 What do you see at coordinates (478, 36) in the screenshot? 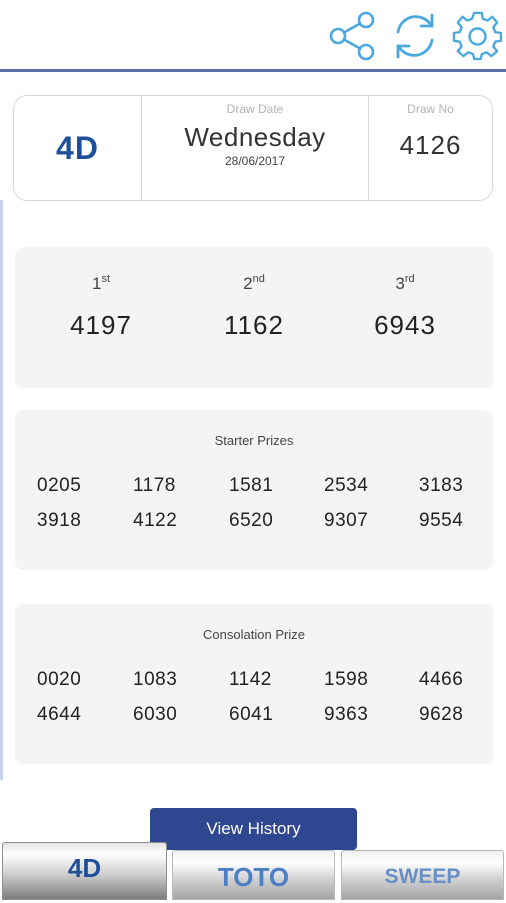
I see `settings-gear-icon` at bounding box center [478, 36].